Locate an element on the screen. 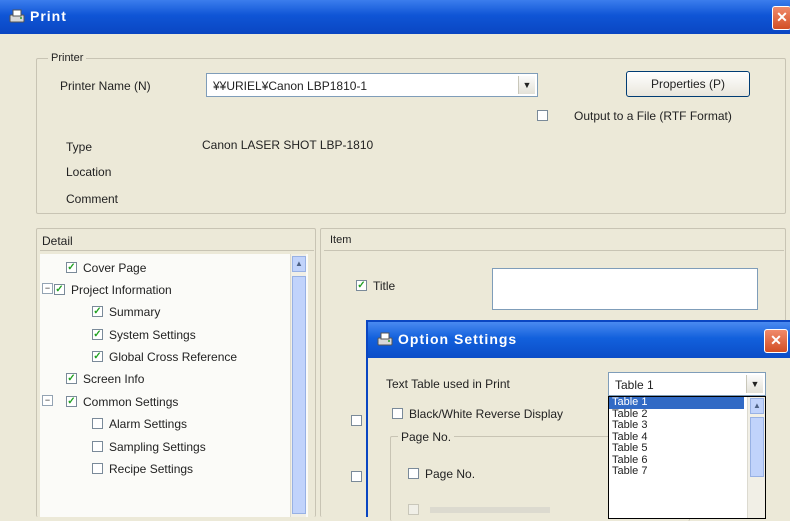 The height and width of the screenshot is (521, 790). dropdown-option: Table 1 is located at coordinates (676, 402).